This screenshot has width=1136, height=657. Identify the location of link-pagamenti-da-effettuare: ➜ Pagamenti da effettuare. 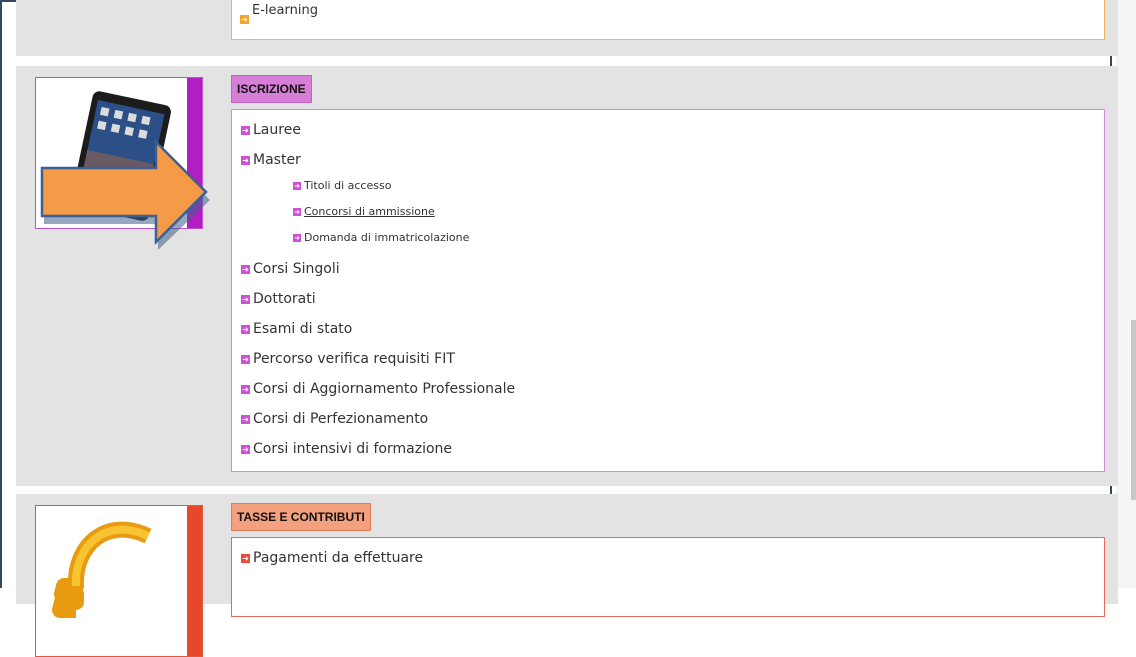
(332, 558).